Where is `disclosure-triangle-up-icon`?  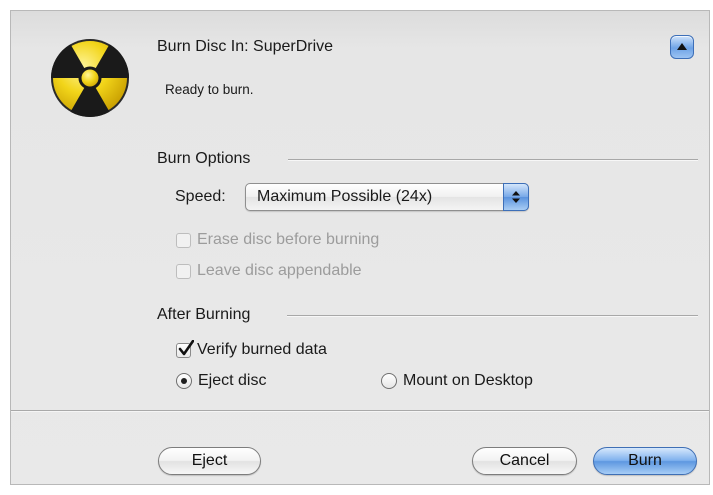
disclosure-triangle-up-icon is located at coordinates (682, 46).